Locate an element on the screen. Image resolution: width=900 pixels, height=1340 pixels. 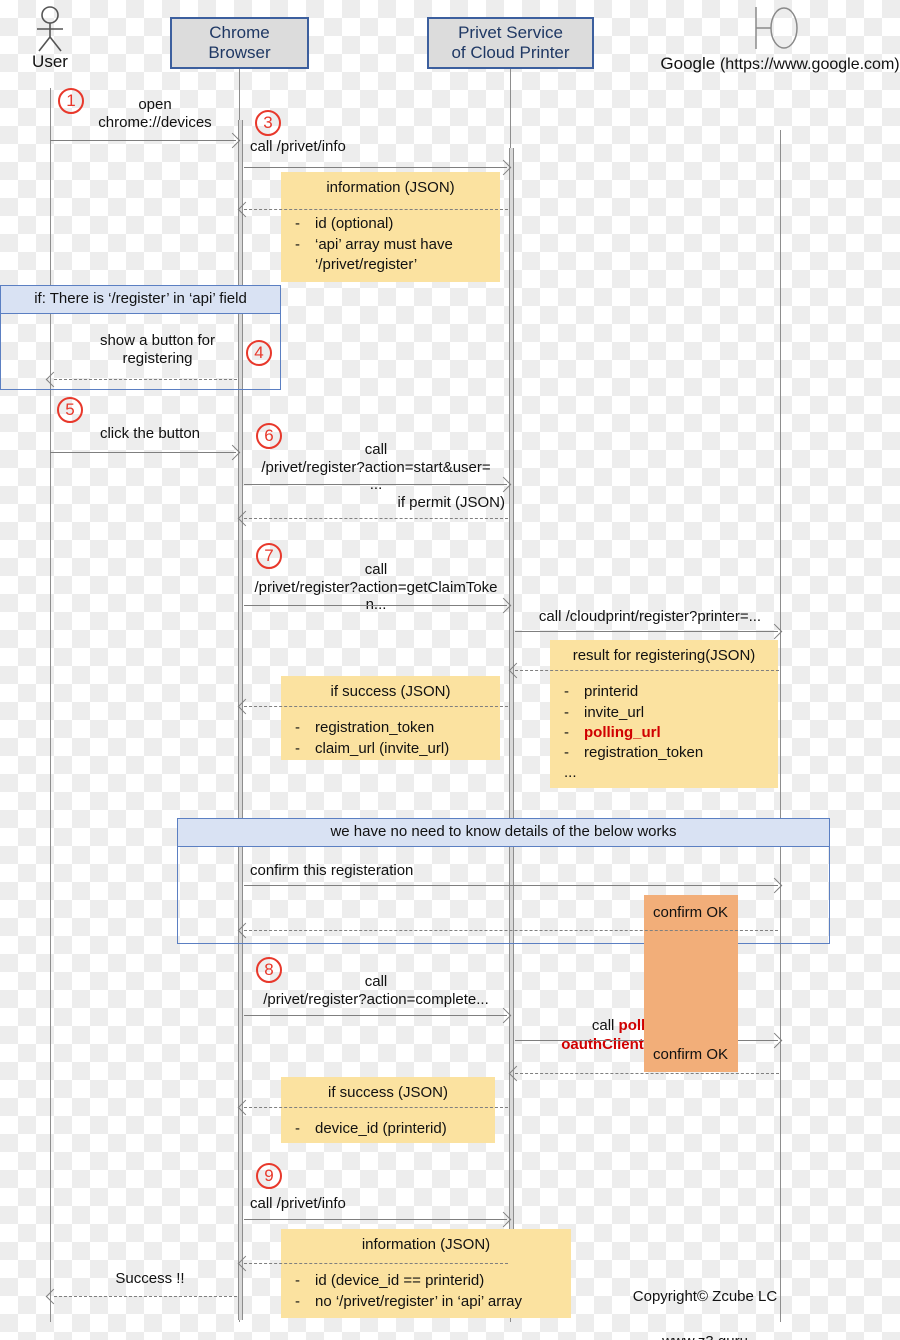
note-item-text: id (optional) is located at coordinates (354, 224).